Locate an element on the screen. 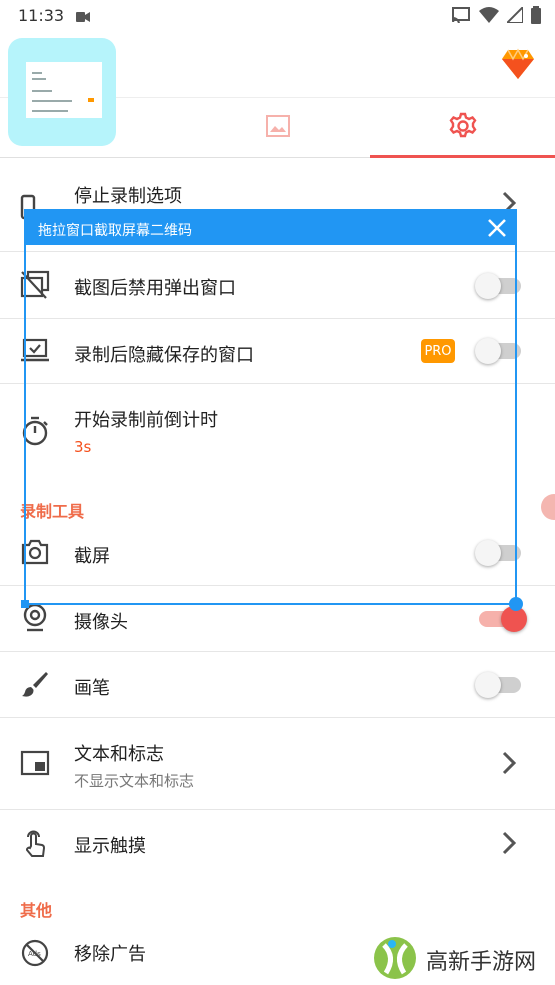  cast-icon is located at coordinates (461, 17).